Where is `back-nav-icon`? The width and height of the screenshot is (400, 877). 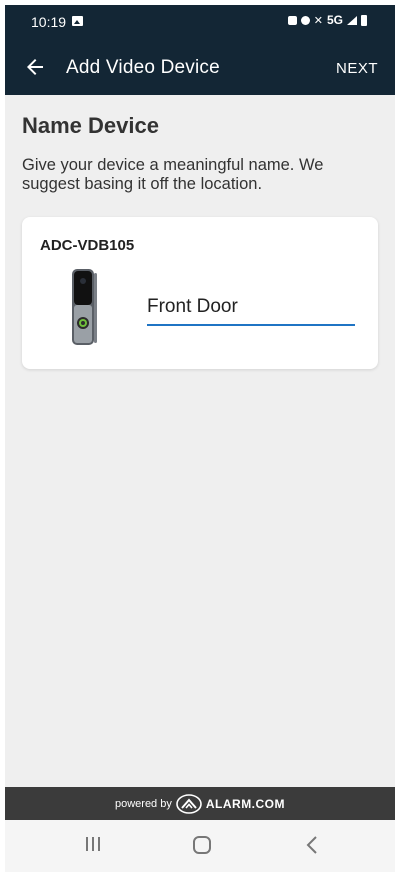
back-nav-icon is located at coordinates (313, 845).